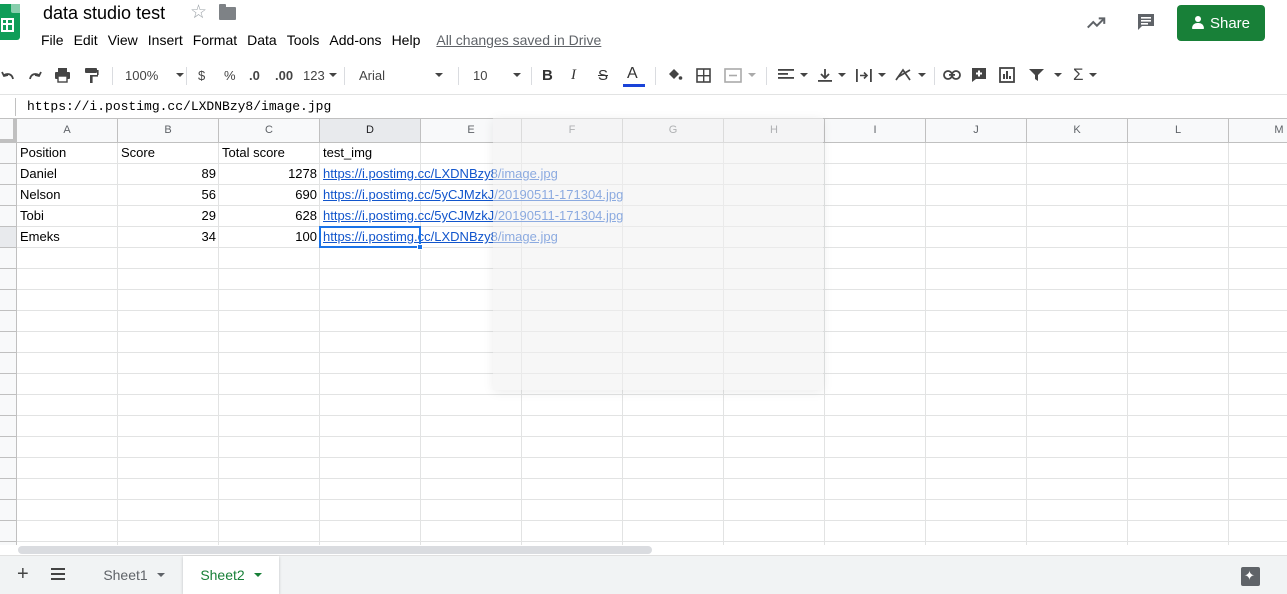 This screenshot has height=594, width=1287. Describe the element at coordinates (401, 75) in the screenshot. I see `font-family-select: Arial` at that location.